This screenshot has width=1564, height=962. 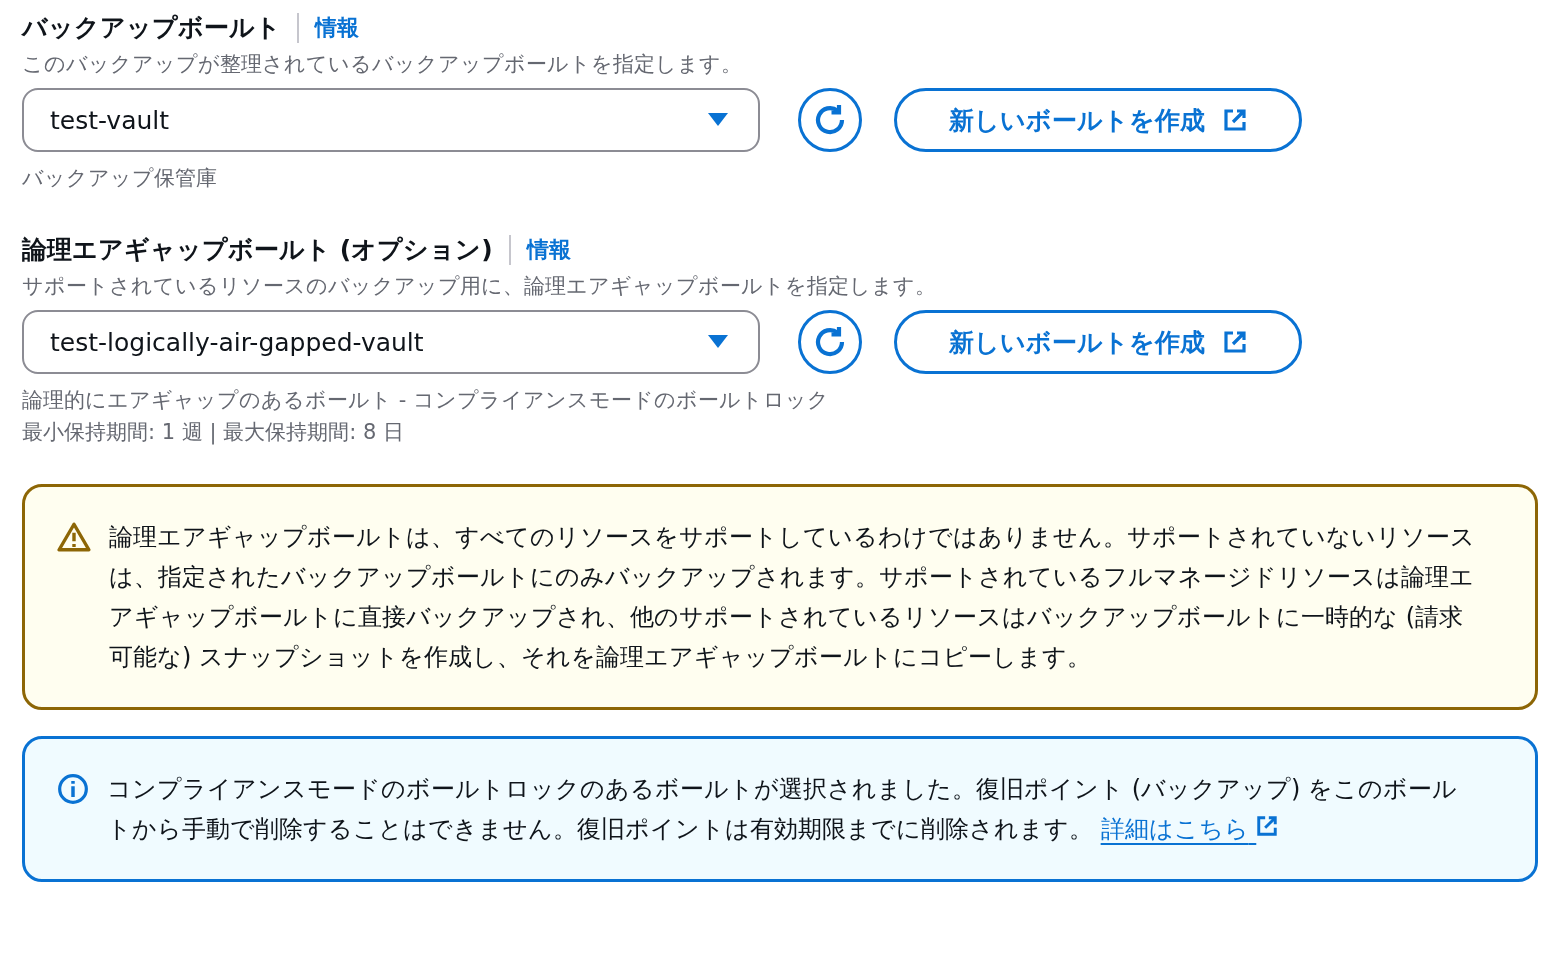 I want to click on info-icon, so click(x=73, y=789).